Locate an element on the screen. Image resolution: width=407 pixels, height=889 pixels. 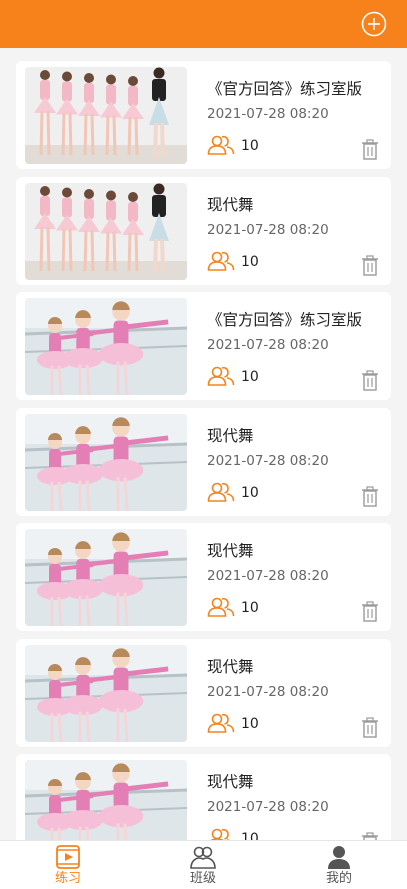
tab-practice: 练习 is located at coordinates (68, 865).